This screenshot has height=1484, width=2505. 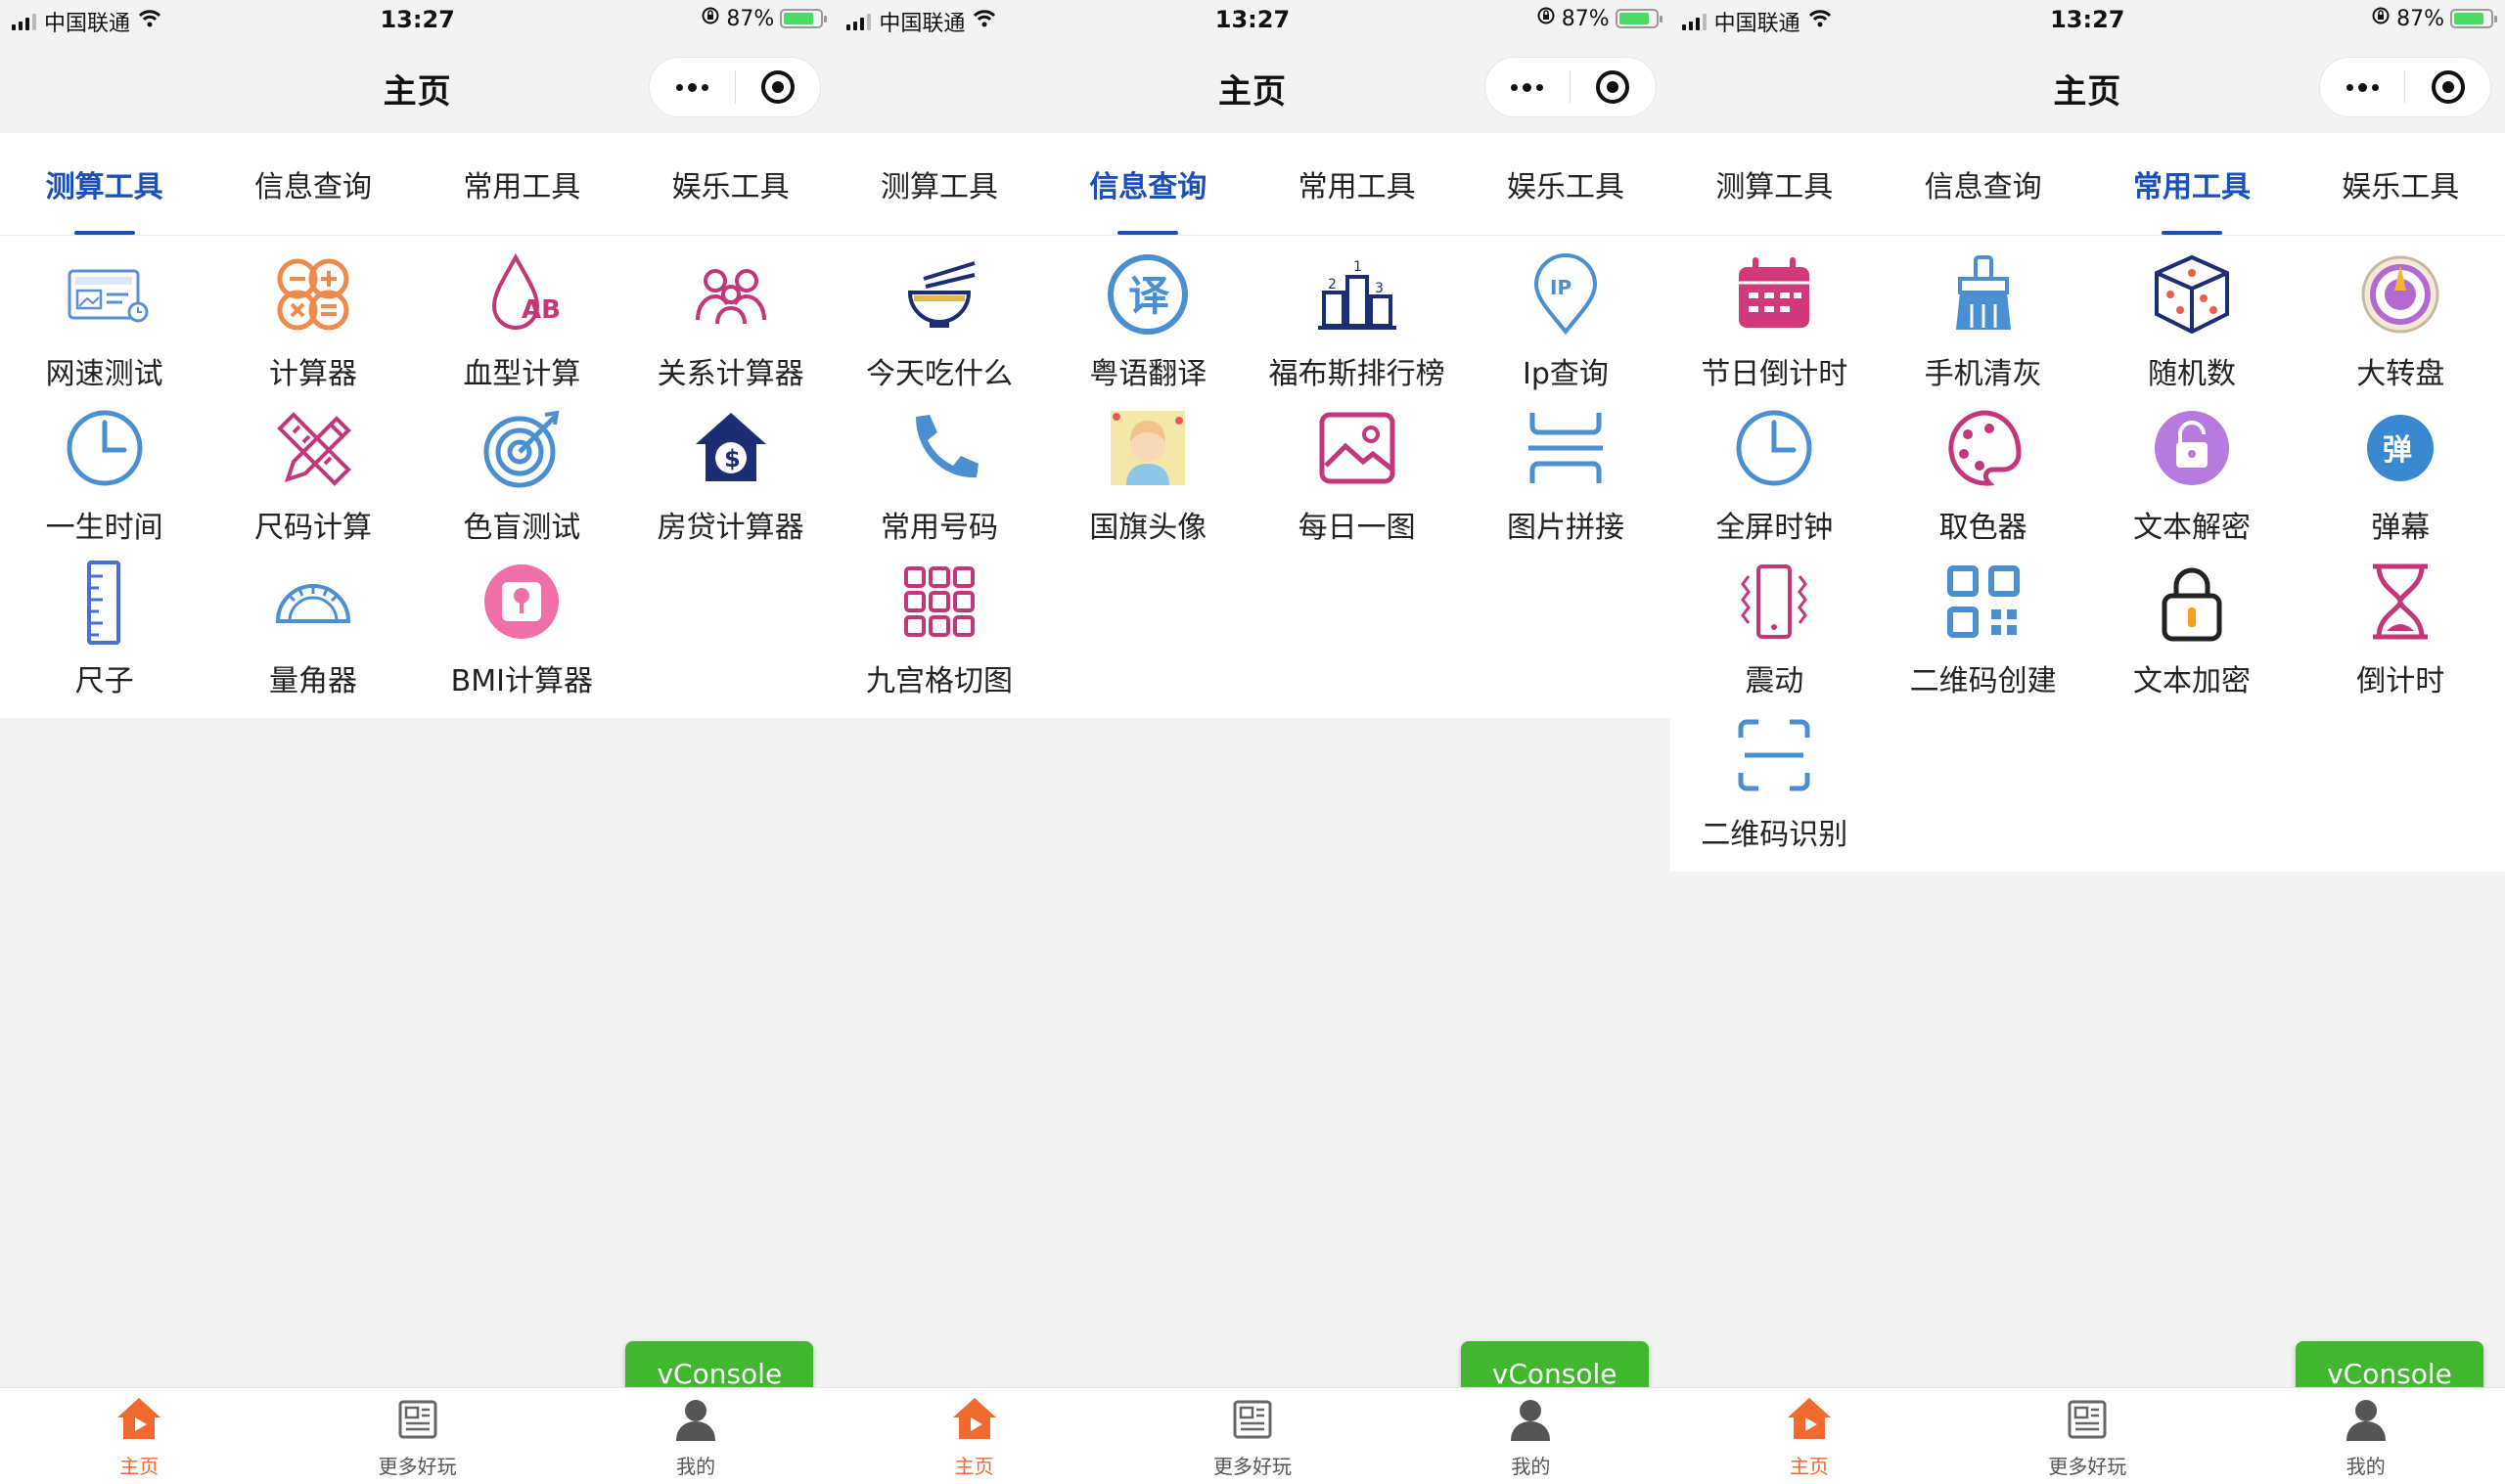 I want to click on tool-label: 文本解密, so click(x=2191, y=528).